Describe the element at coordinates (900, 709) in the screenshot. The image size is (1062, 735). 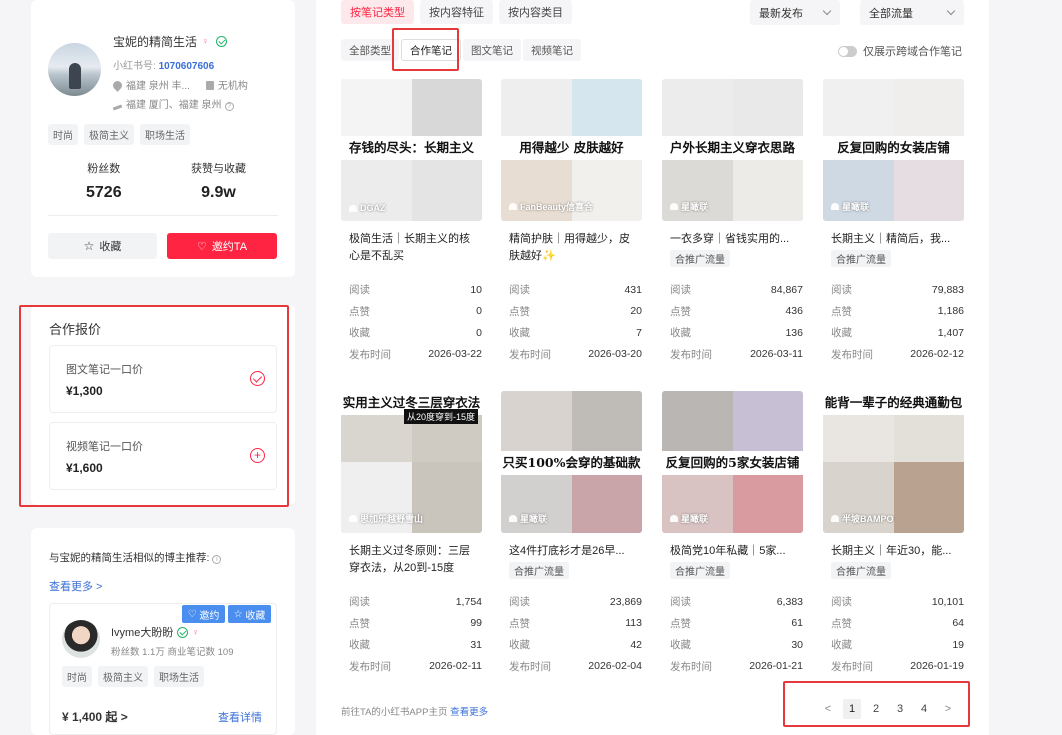
I see `page-3: 3` at that location.